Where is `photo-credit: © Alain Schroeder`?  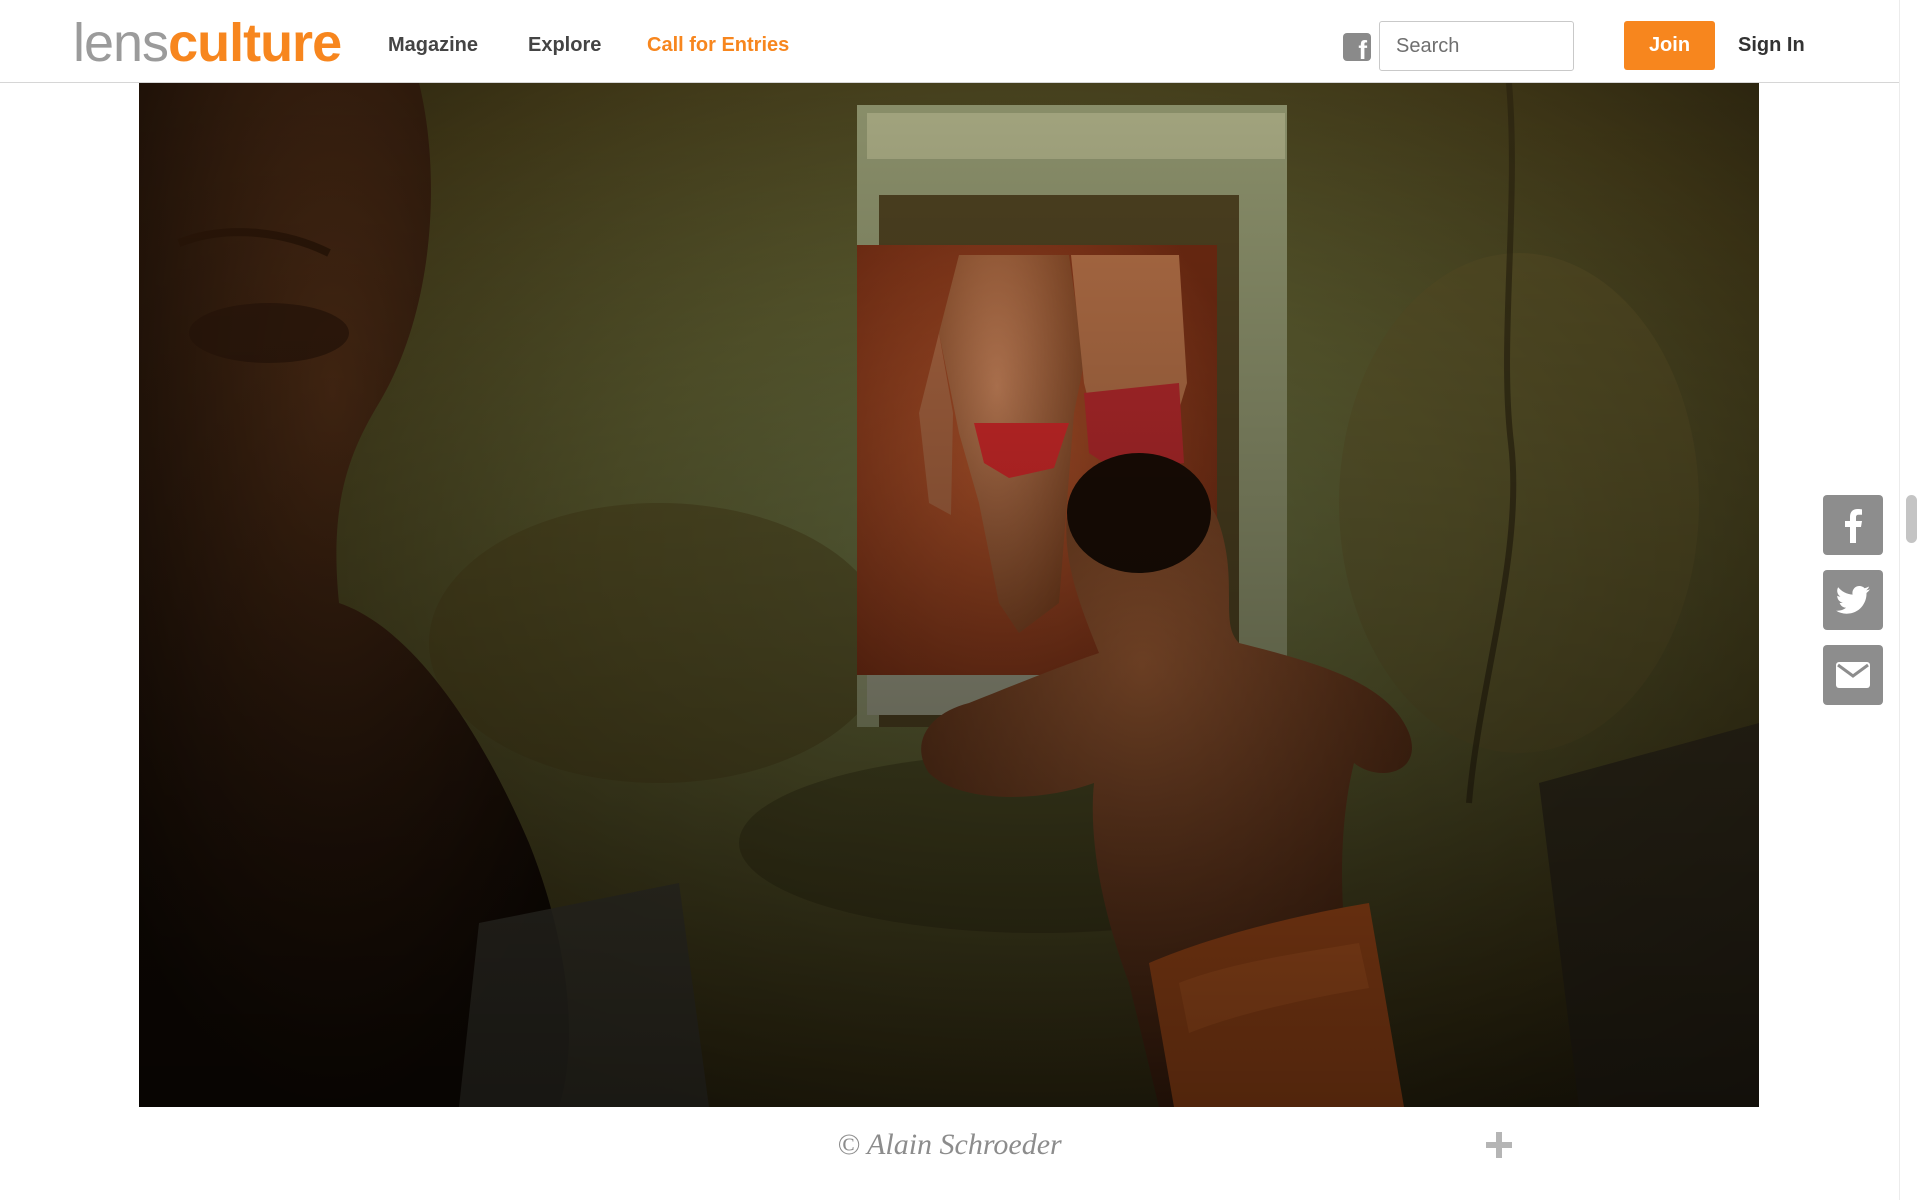 photo-credit: © Alain Schroeder is located at coordinates (949, 1144).